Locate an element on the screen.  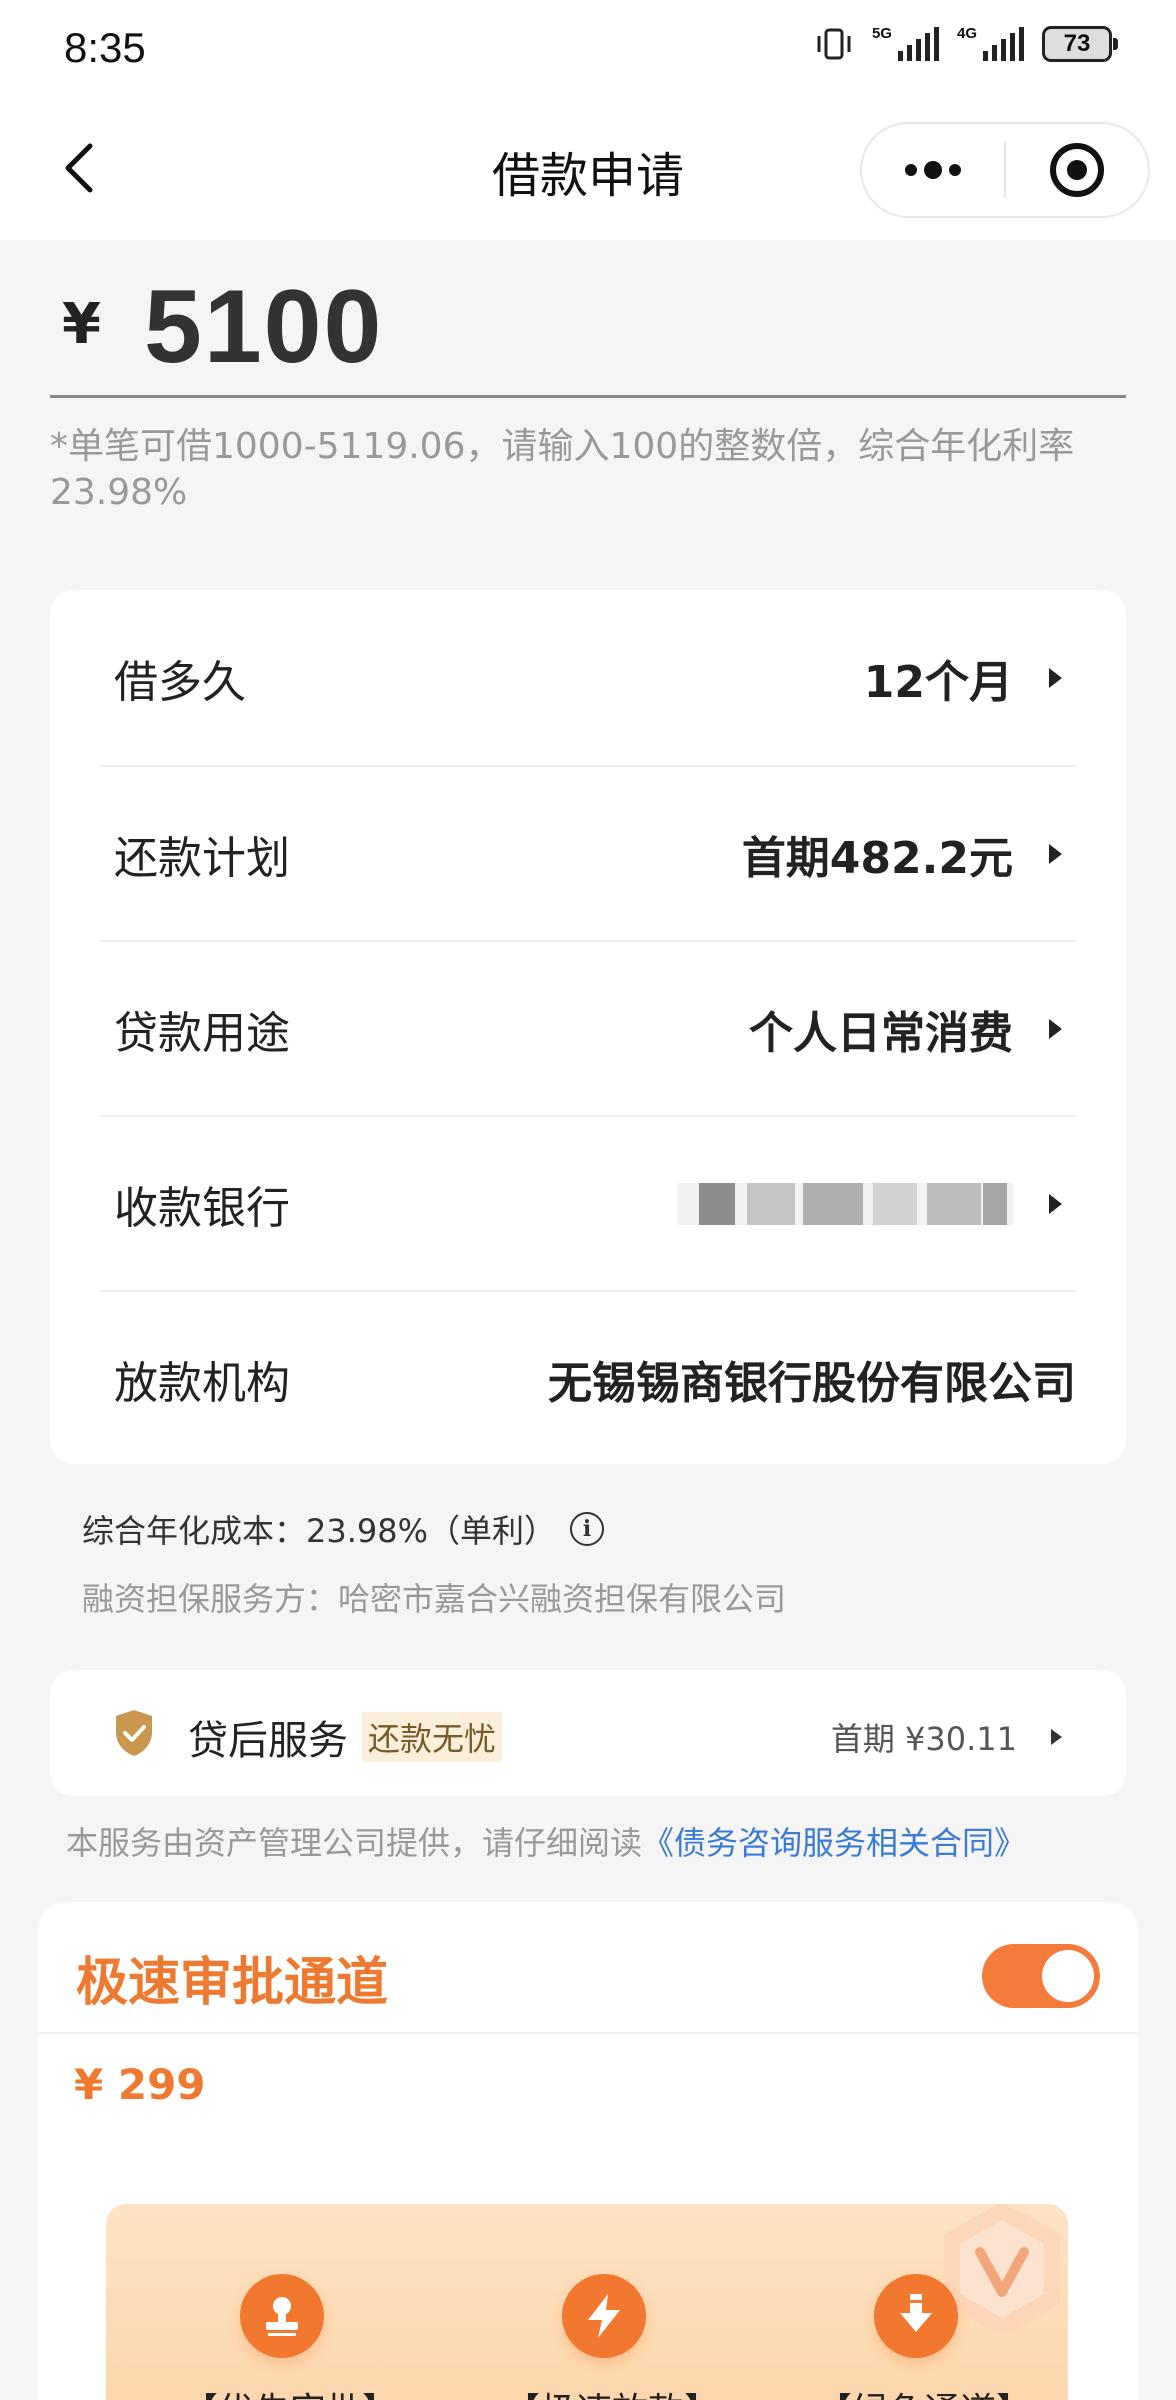
annual-cost: 综合年化成本：23.98%（单利） i is located at coordinates (343, 1529).